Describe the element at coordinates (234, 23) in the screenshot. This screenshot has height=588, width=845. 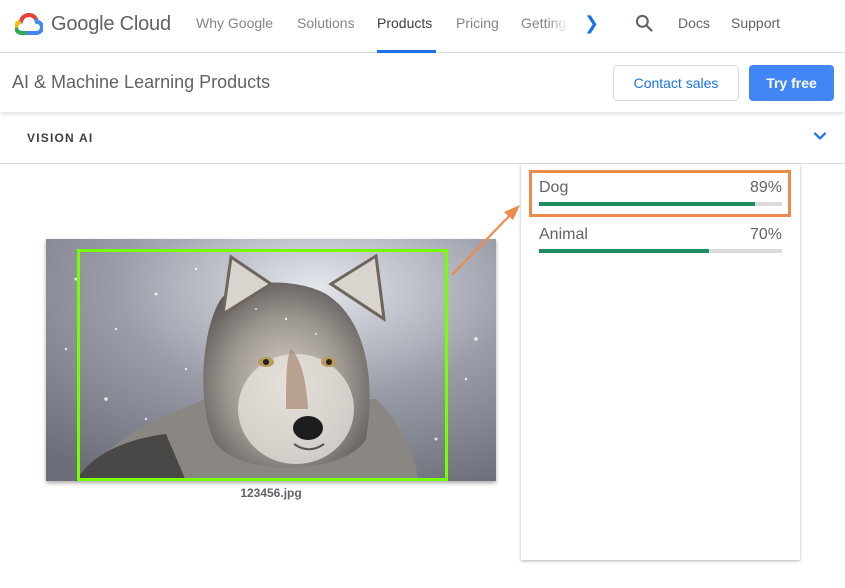
I see `nav-why-google: Why Google` at that location.